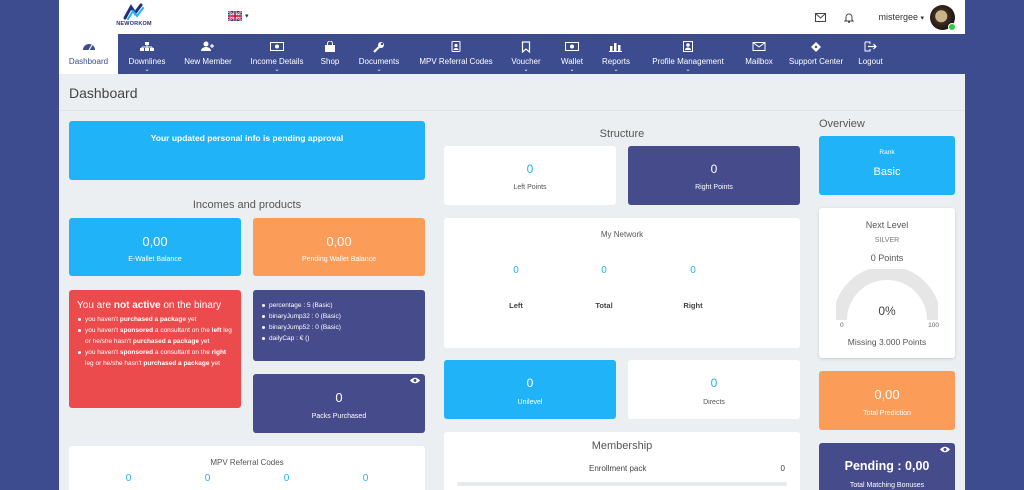 The image size is (1024, 490). I want to click on nav-item-reports: Reports ⌄, so click(616, 54).